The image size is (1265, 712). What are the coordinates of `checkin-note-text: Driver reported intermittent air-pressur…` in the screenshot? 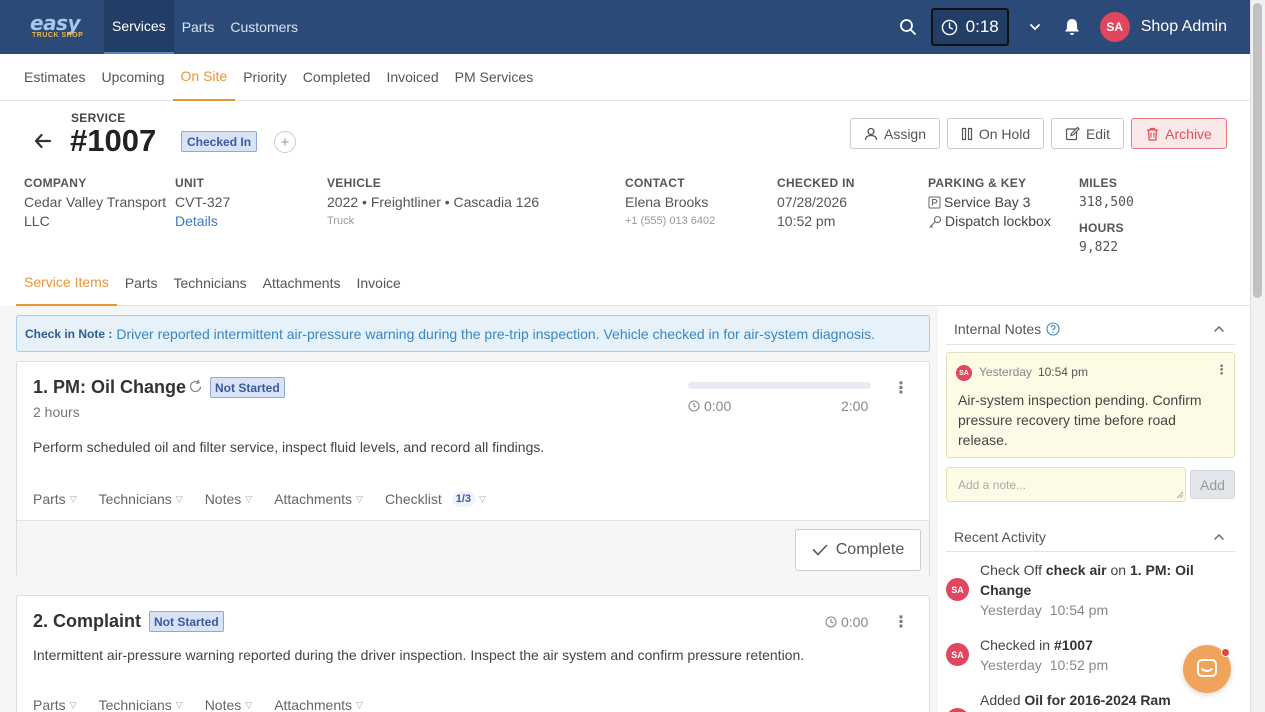 It's located at (496, 333).